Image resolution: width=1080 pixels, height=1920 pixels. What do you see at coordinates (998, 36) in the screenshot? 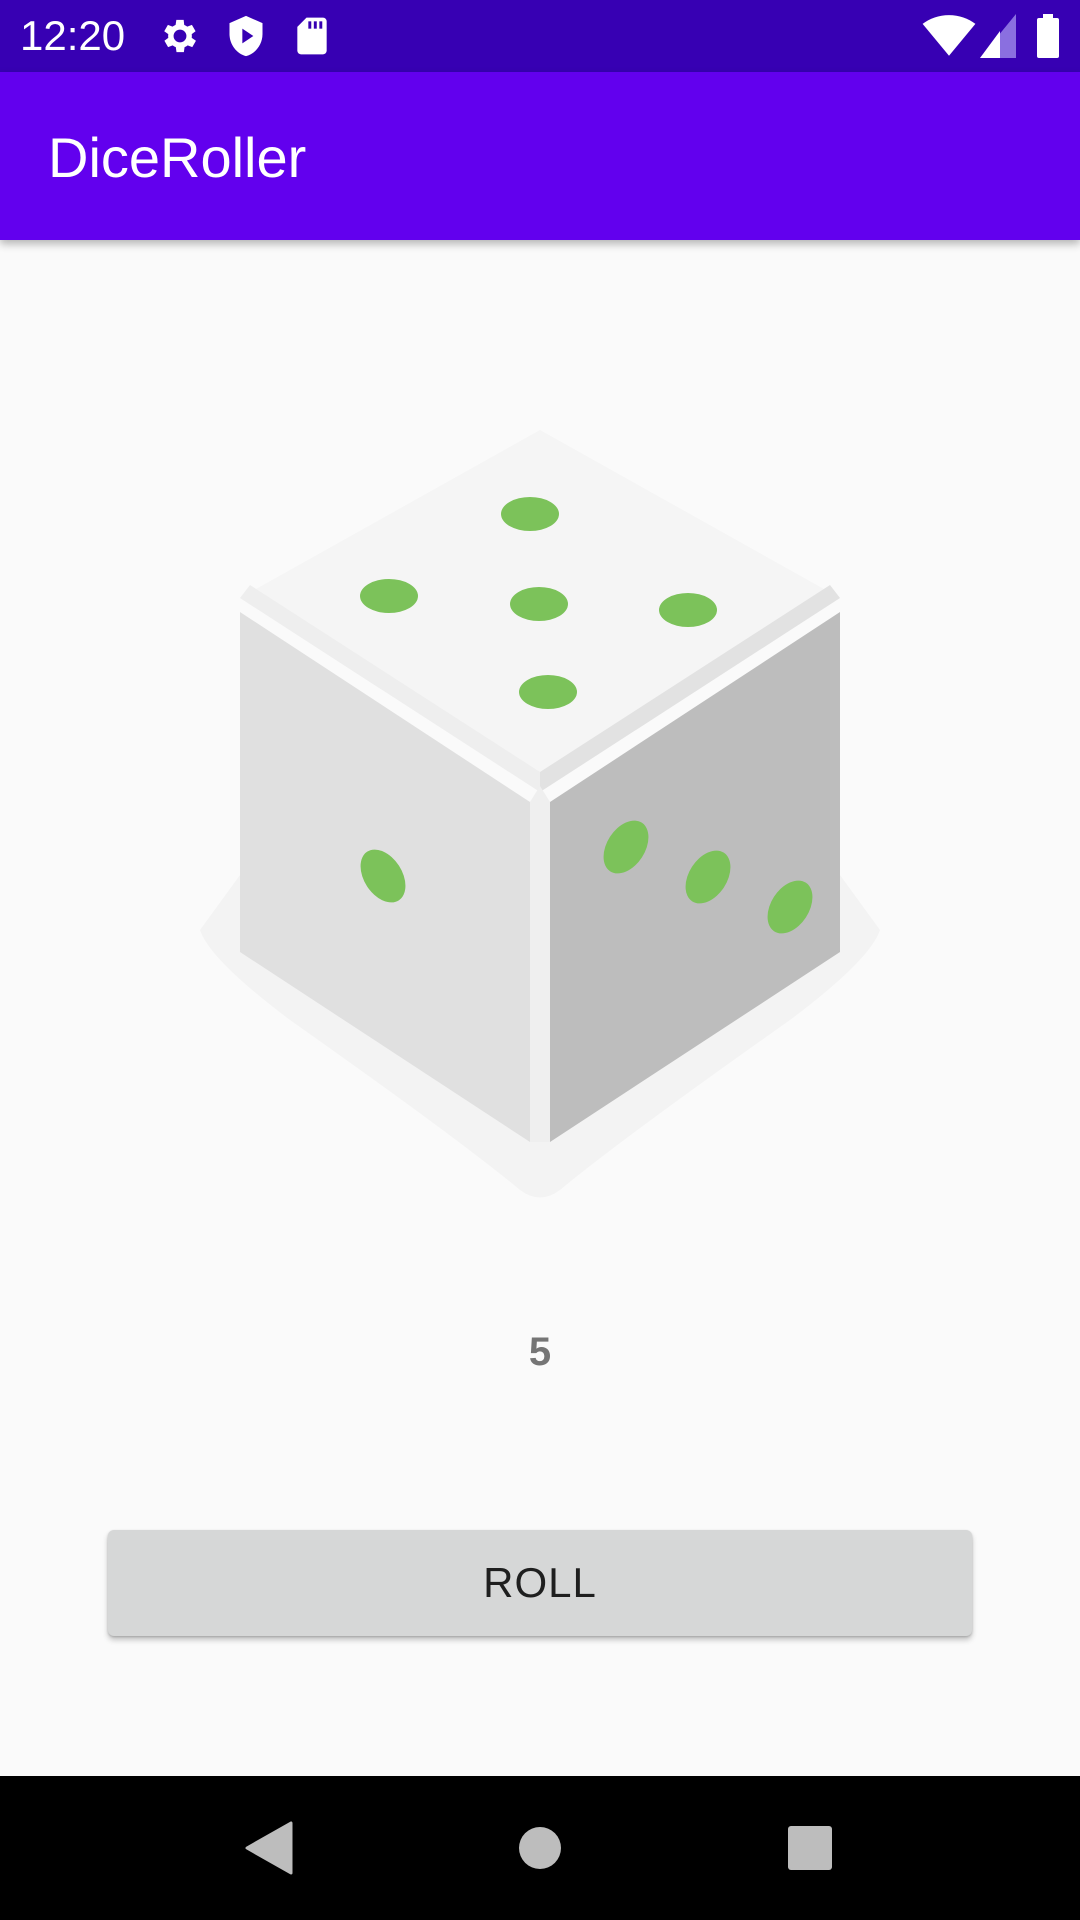
I see `cellular-signal-icon` at bounding box center [998, 36].